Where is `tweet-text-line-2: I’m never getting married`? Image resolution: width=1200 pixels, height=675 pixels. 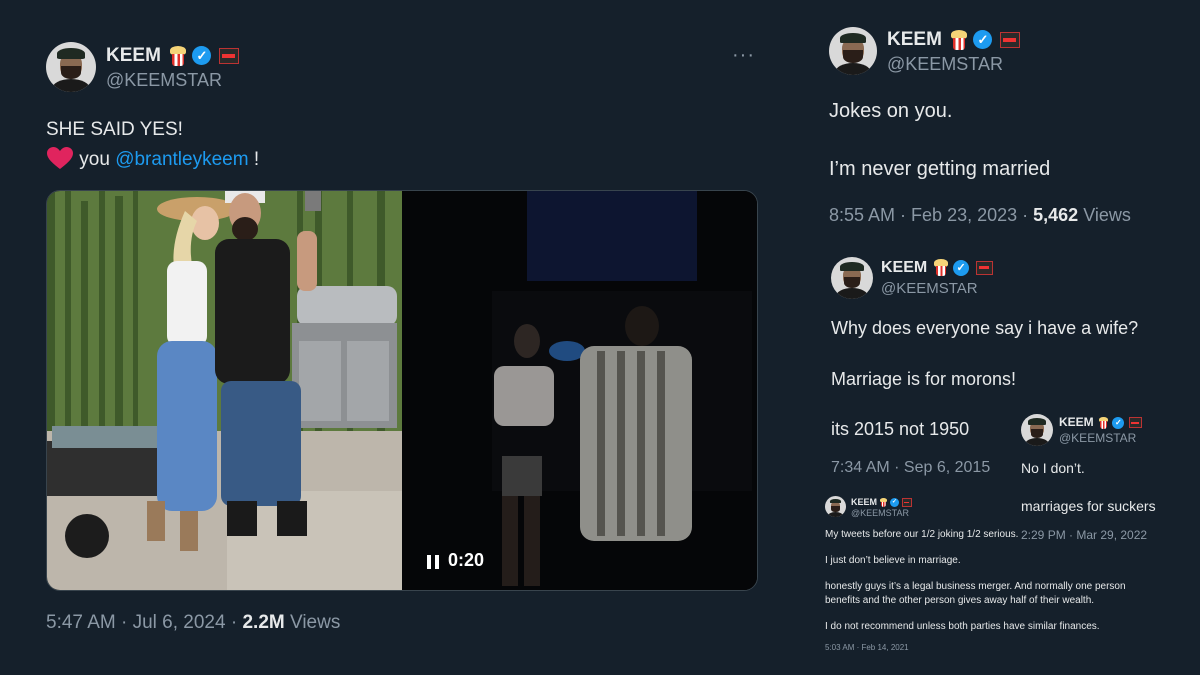
tweet-text-line-2: I’m never getting married is located at coordinates (940, 169).